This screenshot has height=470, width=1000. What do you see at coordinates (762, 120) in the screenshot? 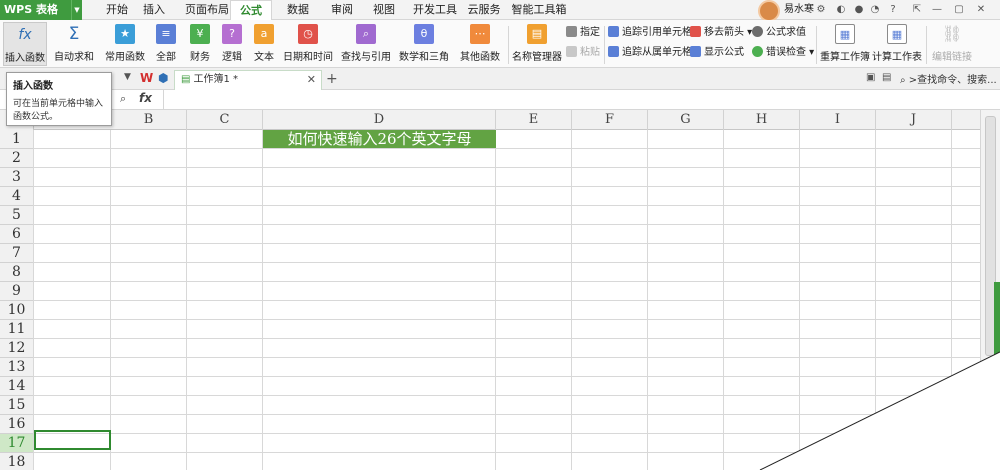
I see `column-header-h: H` at bounding box center [762, 120].